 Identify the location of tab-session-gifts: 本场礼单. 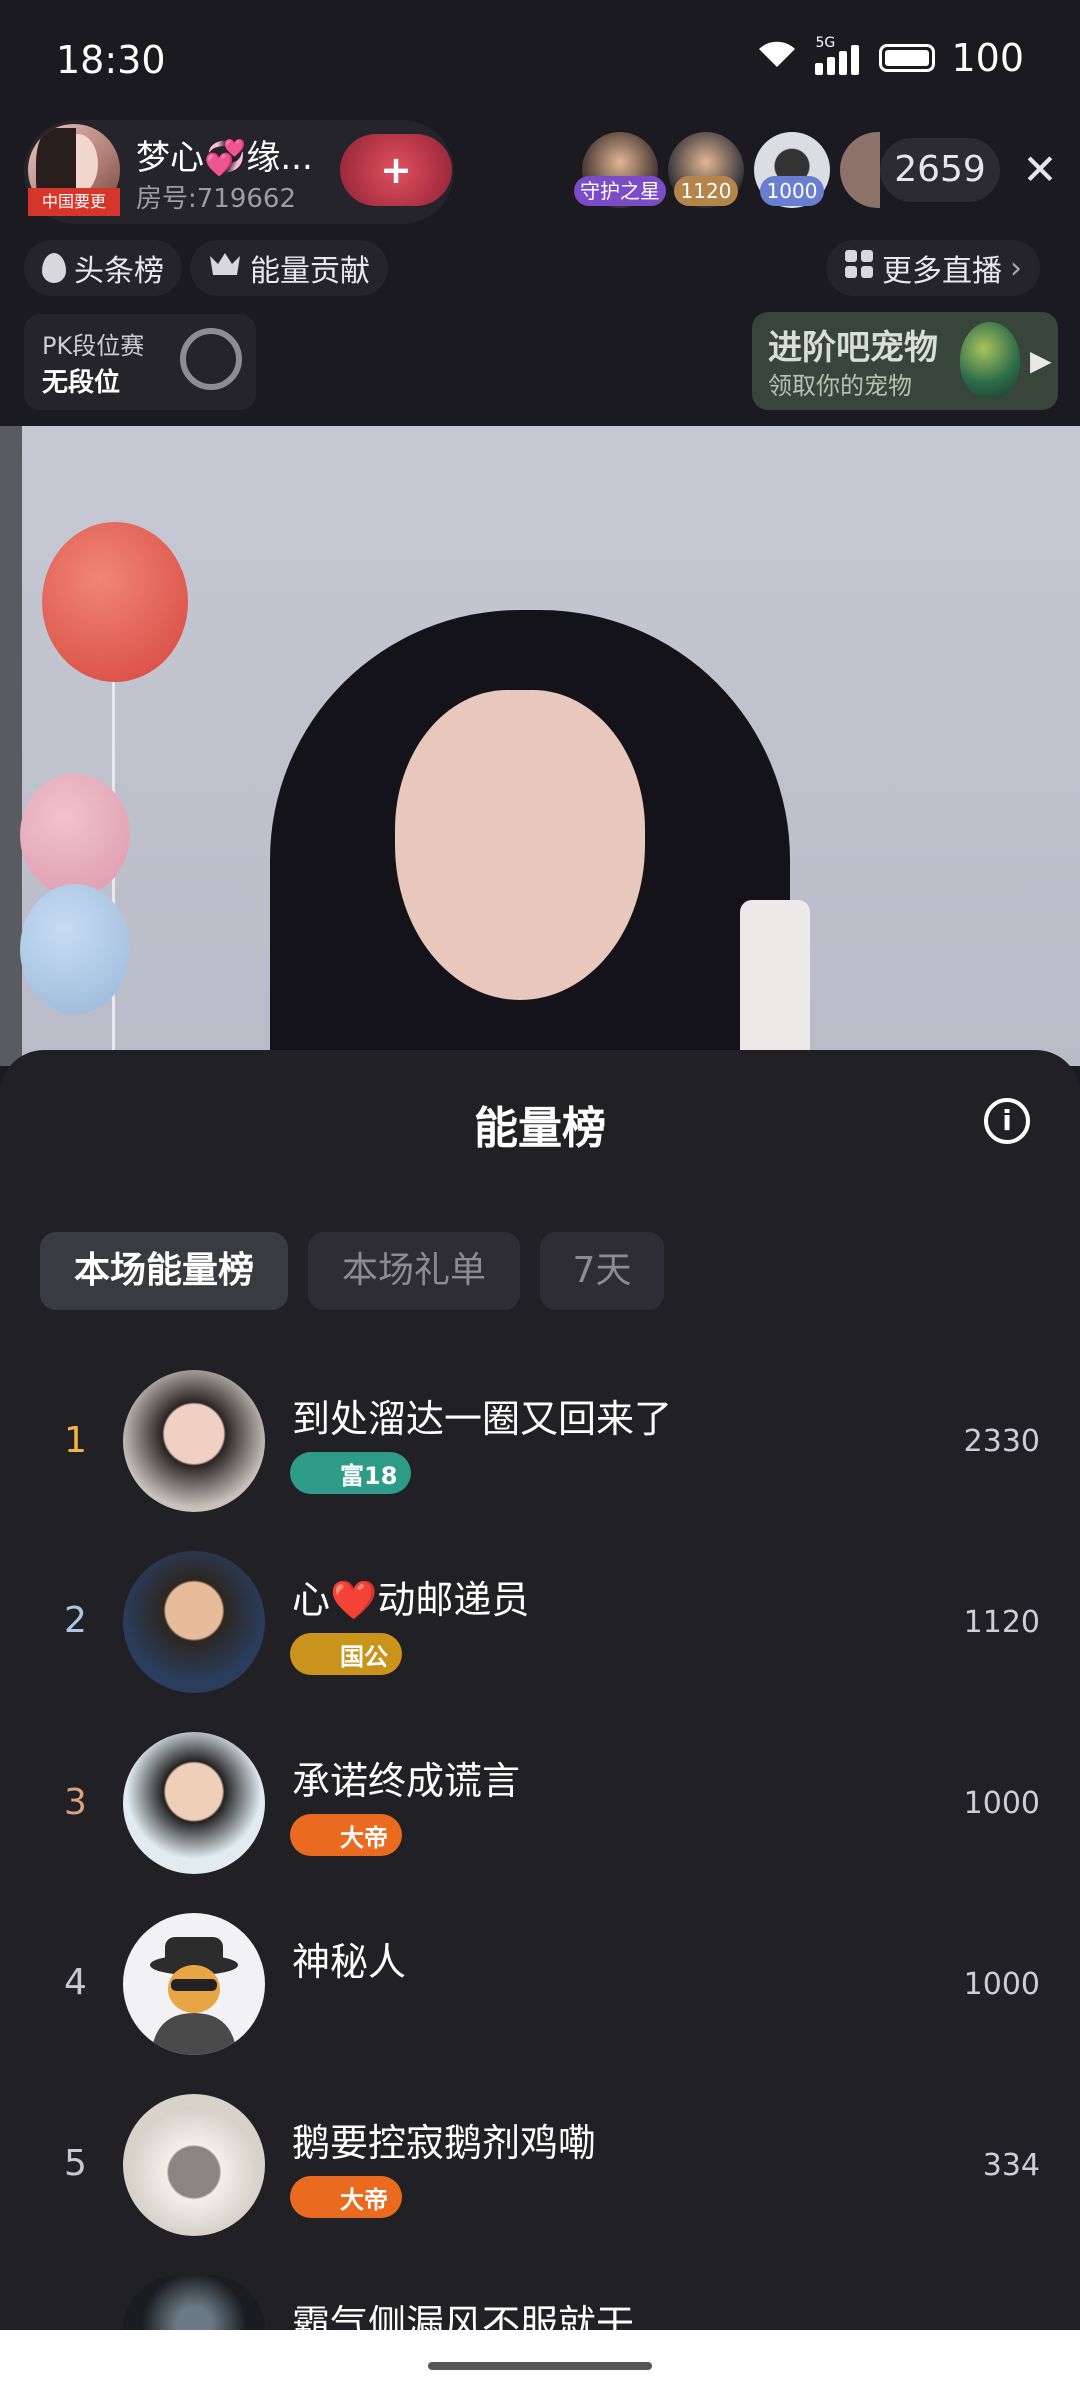
(414, 1271).